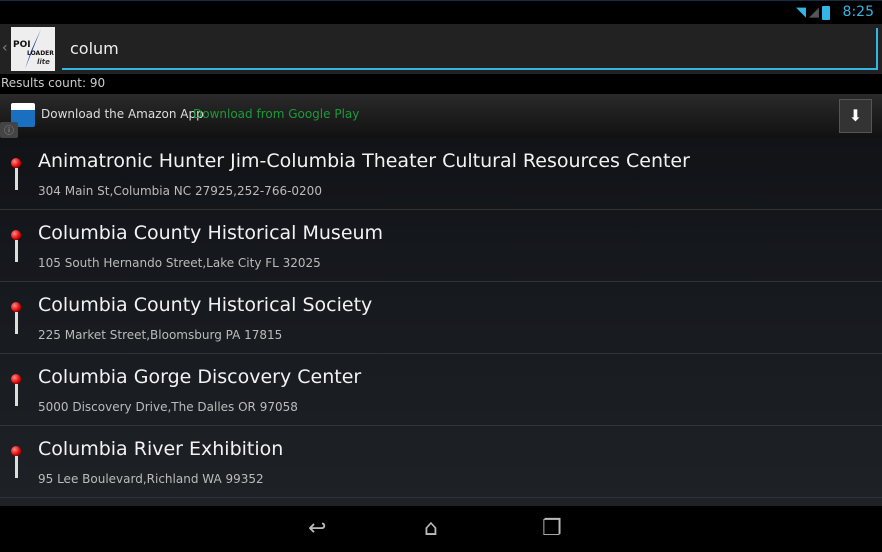  Describe the element at coordinates (855, 116) in the screenshot. I see `download-button: ⬇` at that location.